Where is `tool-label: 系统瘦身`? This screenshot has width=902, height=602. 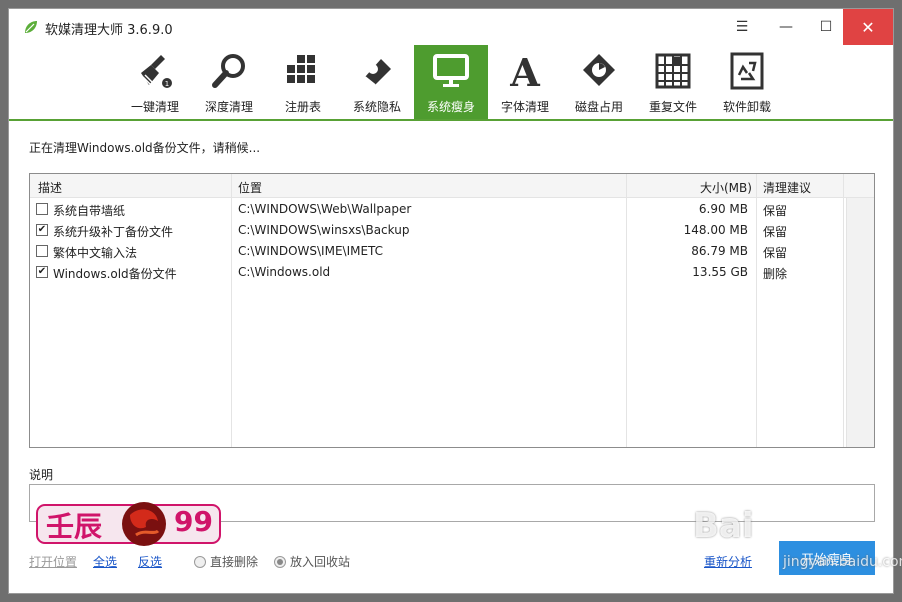
tool-label: 系统瘦身 is located at coordinates (450, 107).